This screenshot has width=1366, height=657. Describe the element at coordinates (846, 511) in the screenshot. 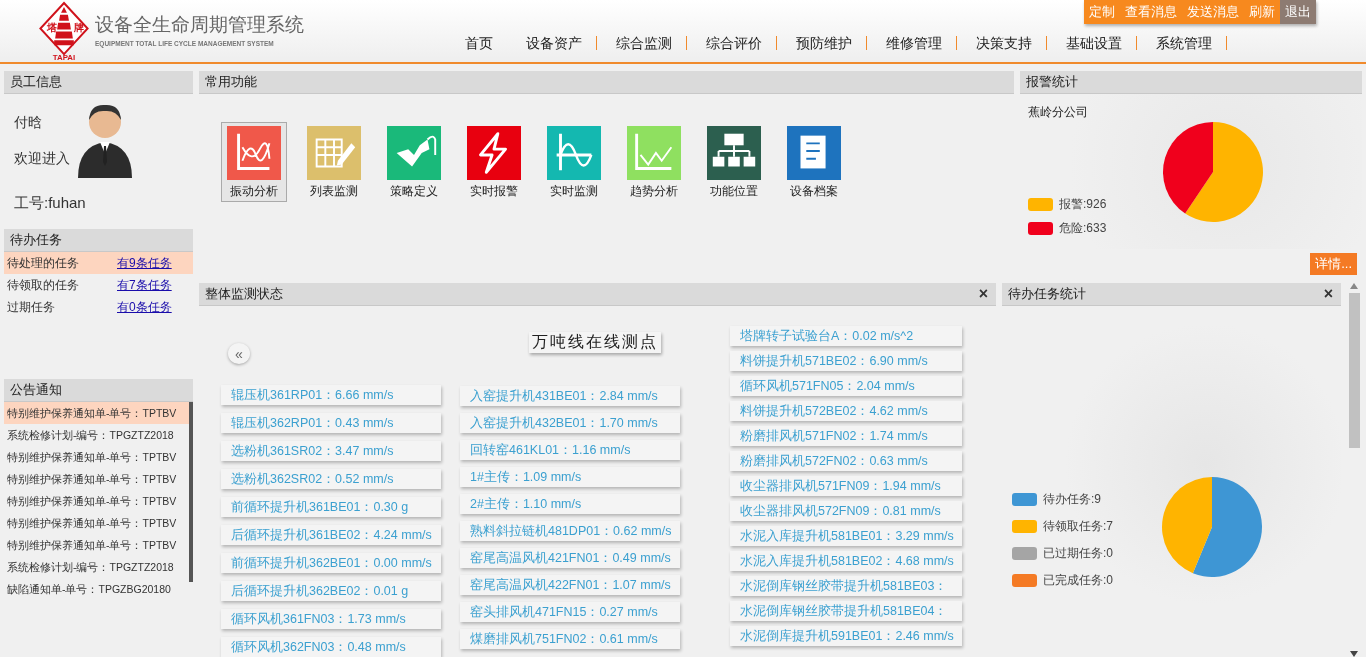

I see `measurement-reading: 收尘器排风机572FN09：0.81 mm/s` at that location.